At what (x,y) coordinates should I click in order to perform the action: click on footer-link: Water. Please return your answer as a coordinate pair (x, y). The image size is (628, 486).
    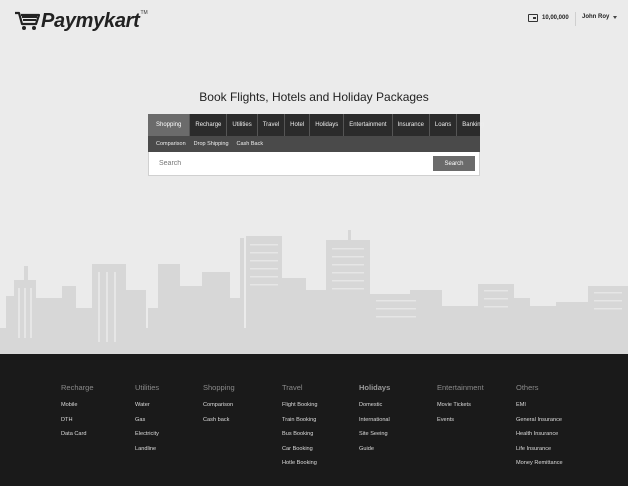
    Looking at the image, I should click on (147, 408).